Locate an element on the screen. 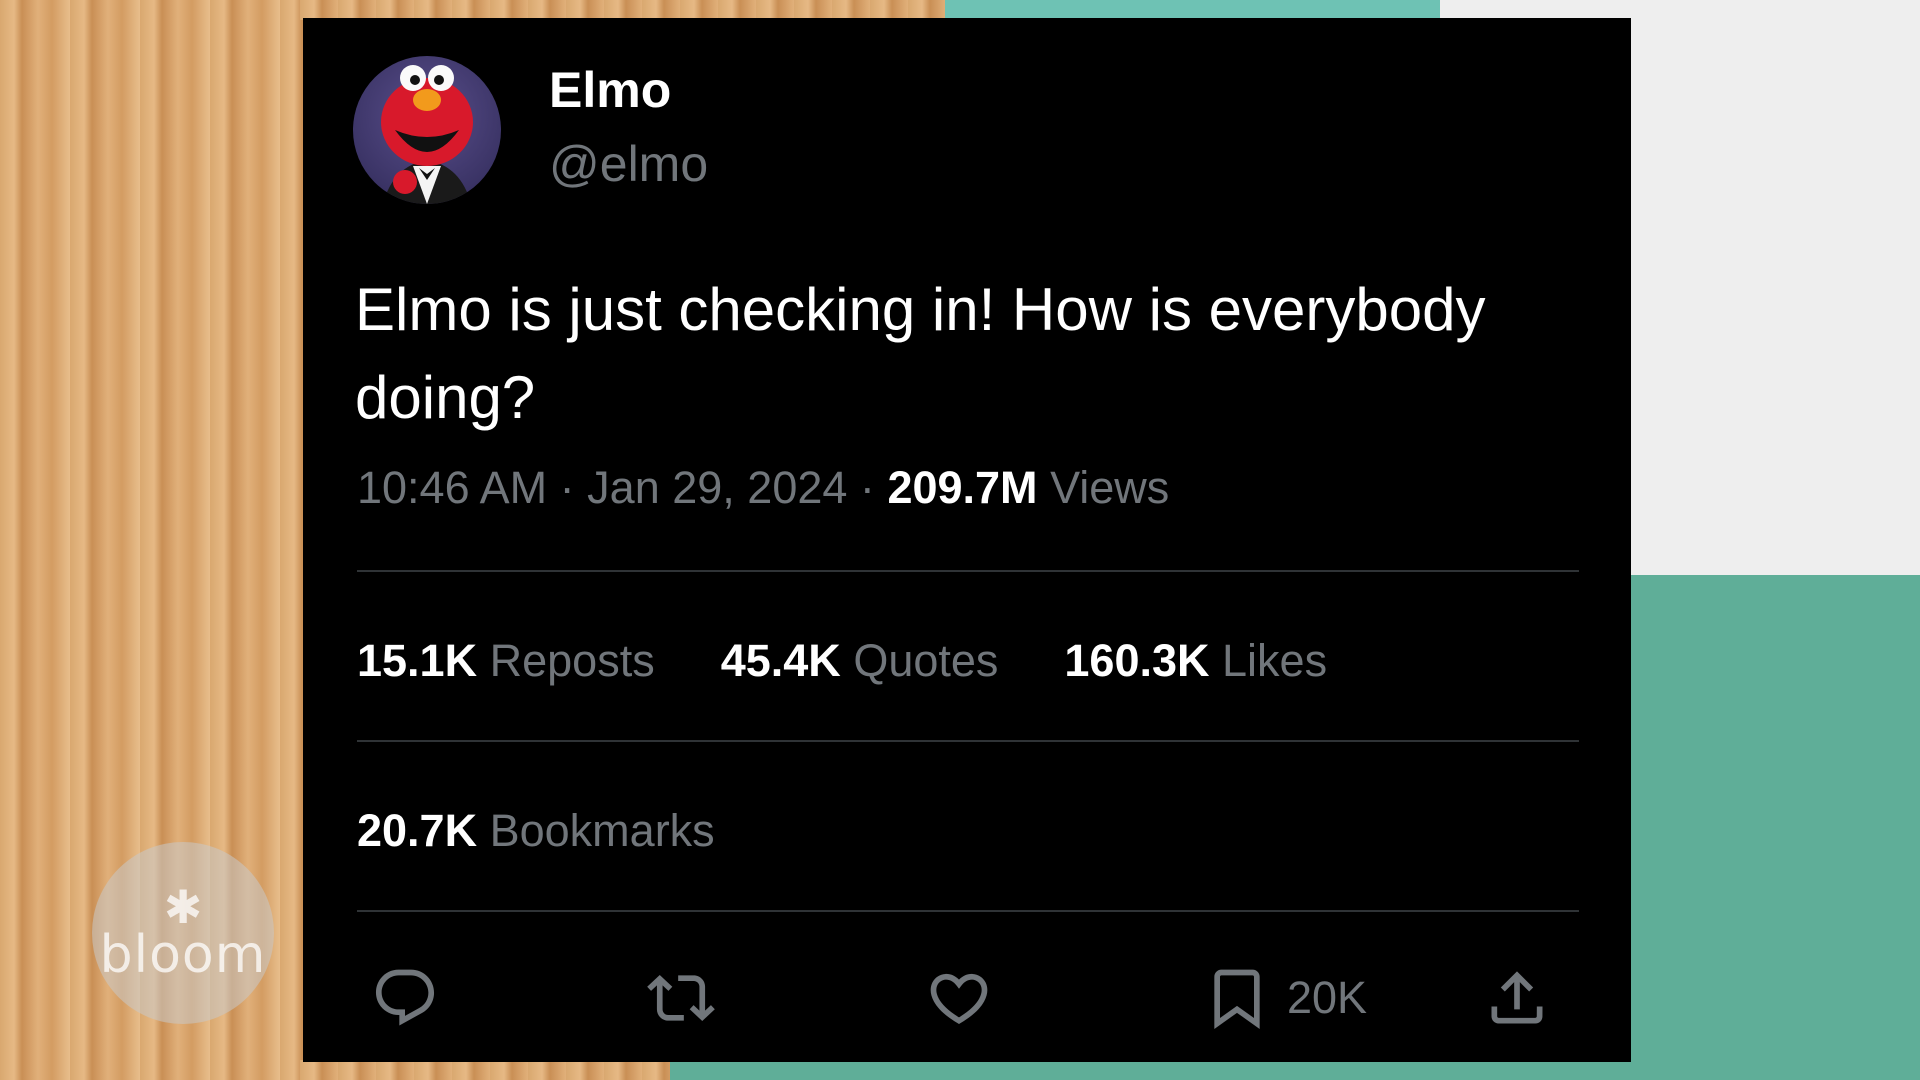  reposts-stat: 15.1K Reposts is located at coordinates (506, 661).